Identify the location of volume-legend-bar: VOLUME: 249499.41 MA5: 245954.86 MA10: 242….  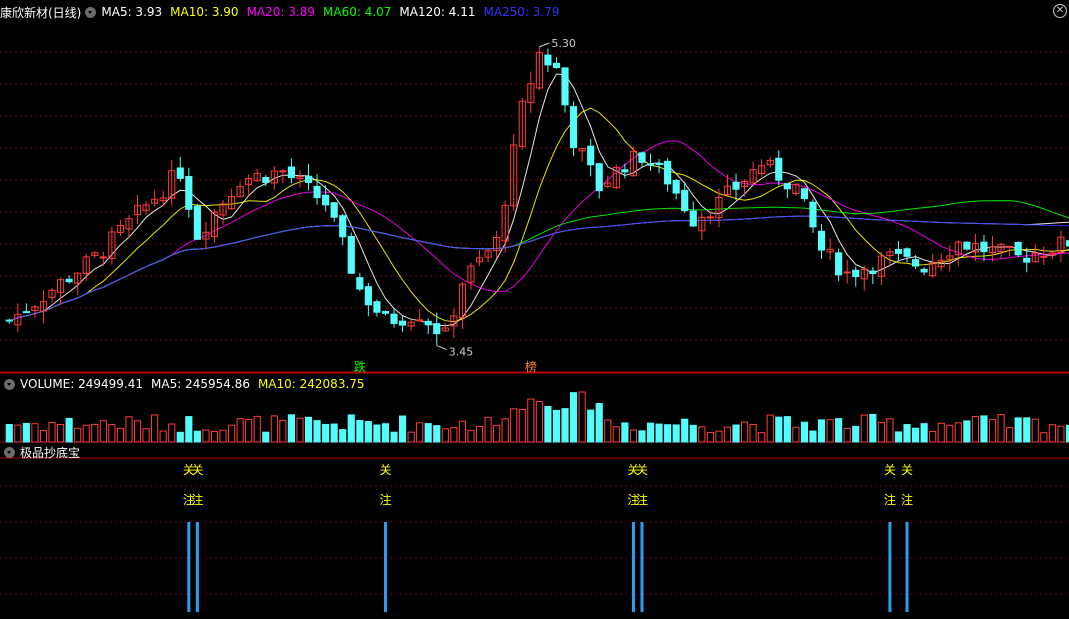
(186, 384).